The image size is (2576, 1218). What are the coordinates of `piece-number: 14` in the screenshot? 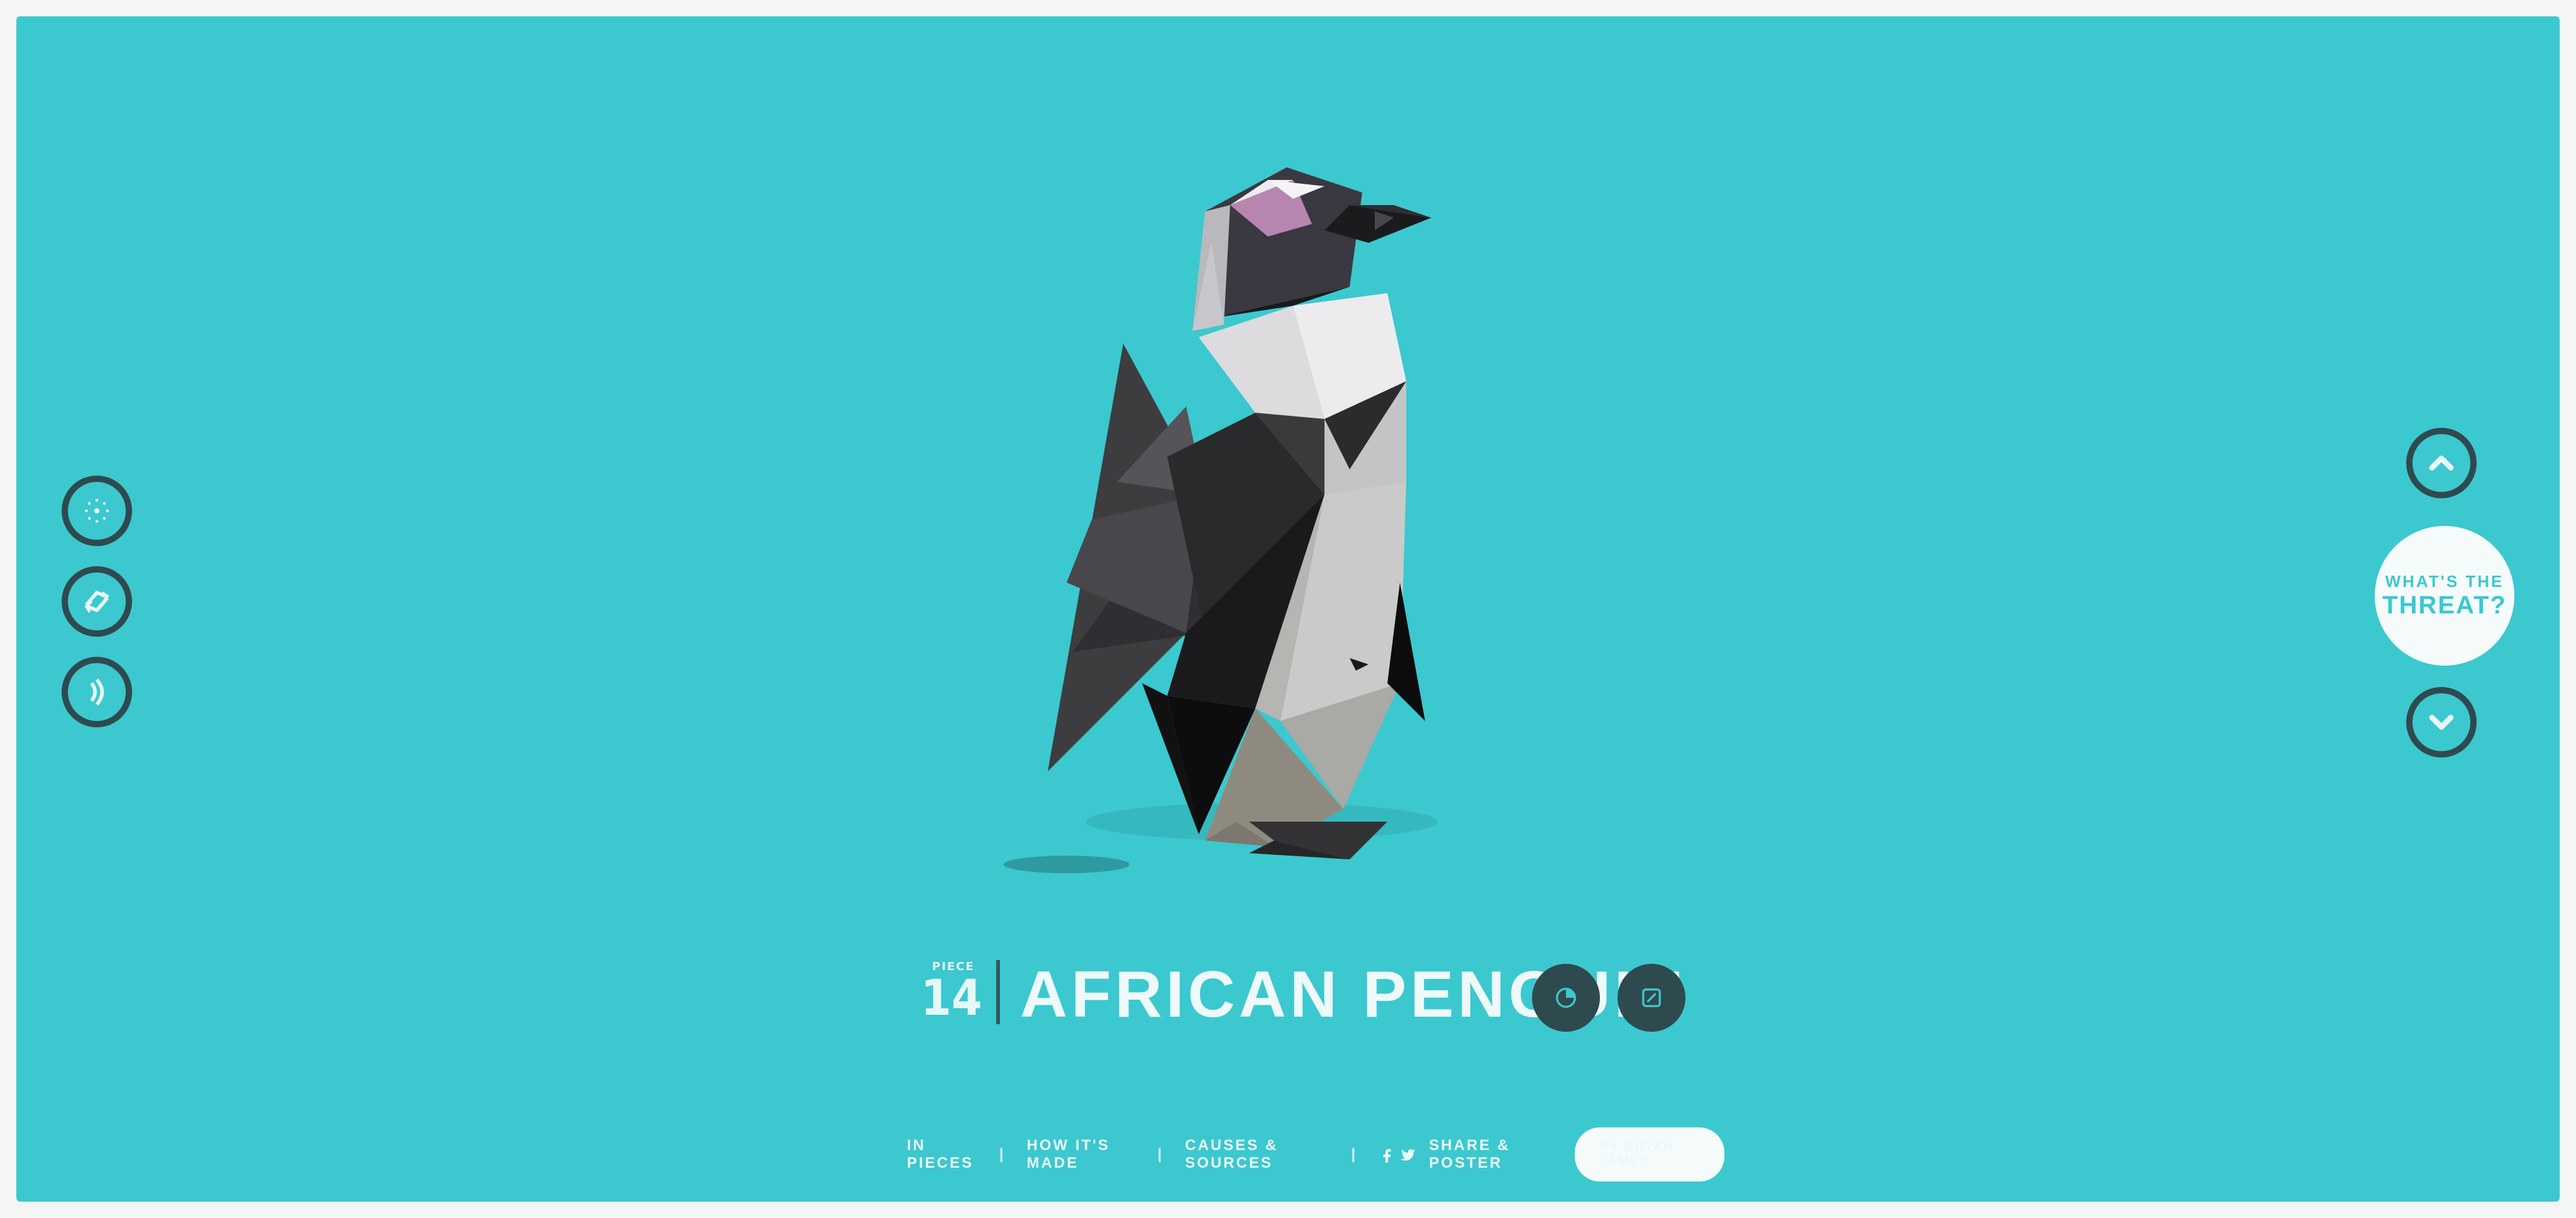 It's located at (951, 999).